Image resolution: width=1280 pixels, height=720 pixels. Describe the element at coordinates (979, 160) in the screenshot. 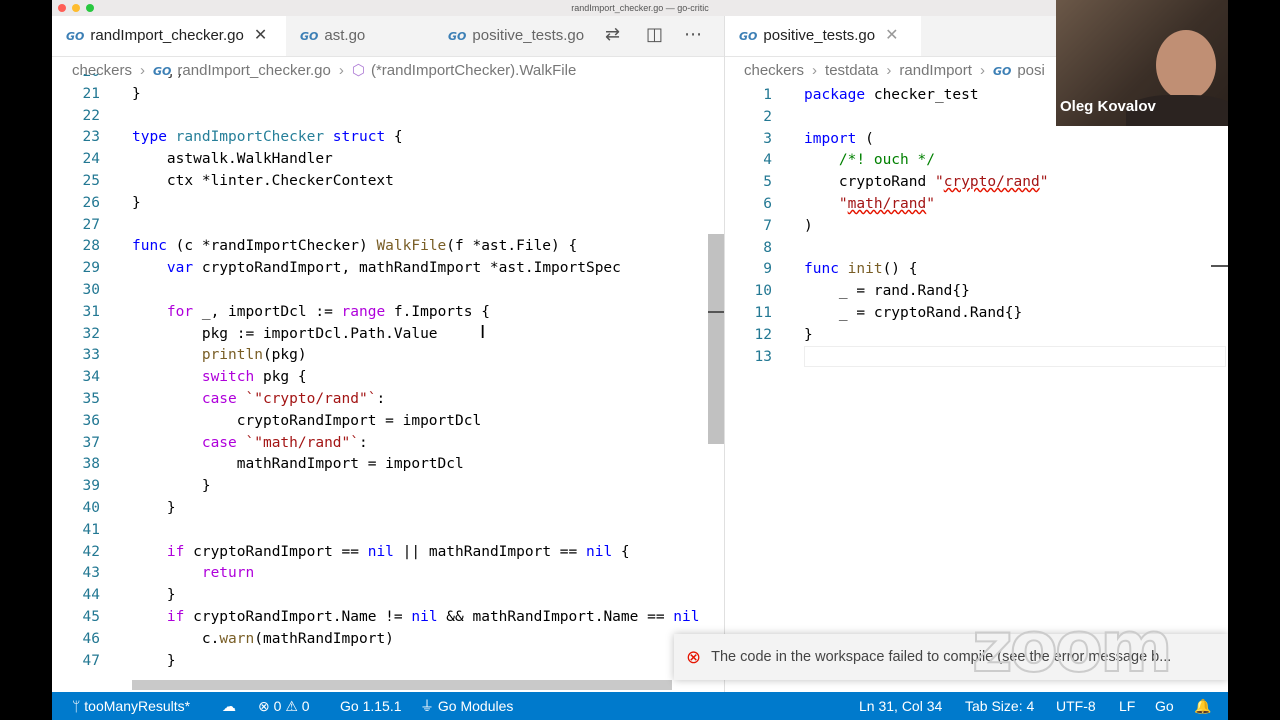

I see `code-line: 4 /*! ouch */` at that location.